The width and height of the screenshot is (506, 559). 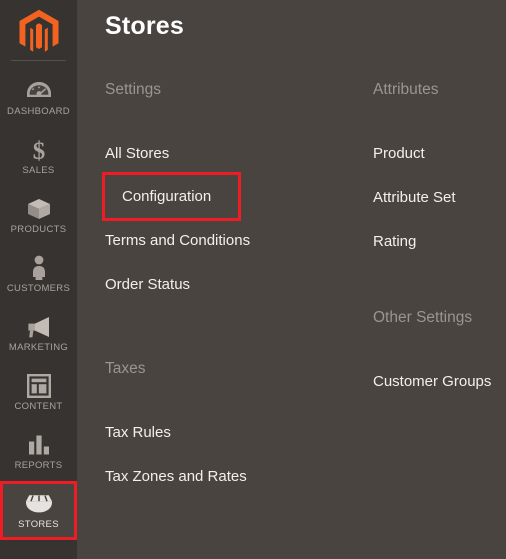 I want to click on sidebar-item-dashboard: DASHBOARD, so click(x=38, y=97).